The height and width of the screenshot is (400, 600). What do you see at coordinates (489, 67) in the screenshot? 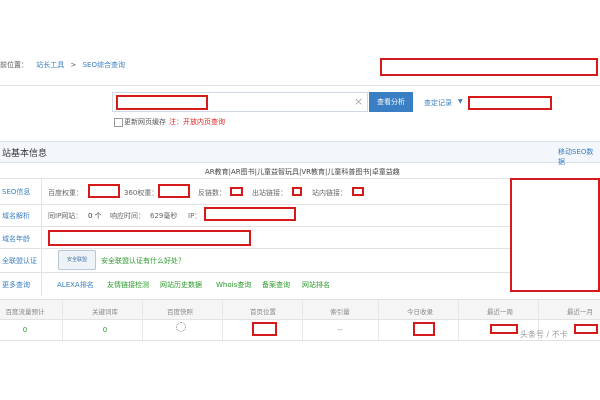
I see `redacted-header-box` at bounding box center [489, 67].